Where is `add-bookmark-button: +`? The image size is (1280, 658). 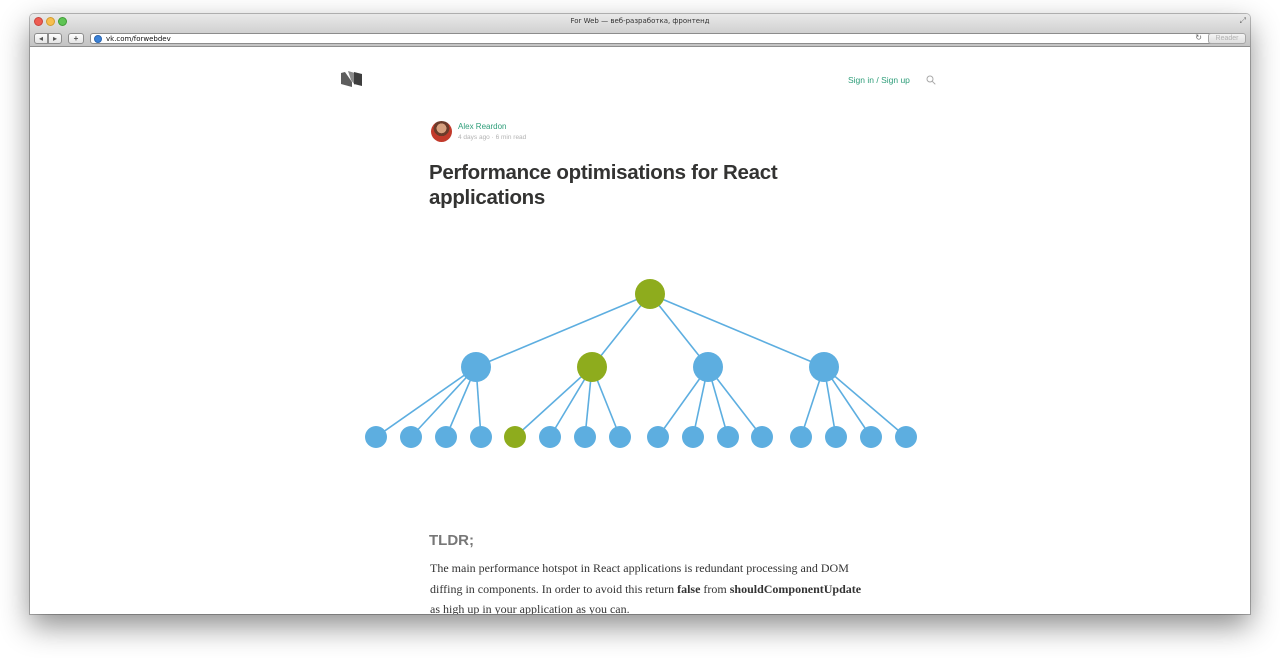 add-bookmark-button: + is located at coordinates (76, 38).